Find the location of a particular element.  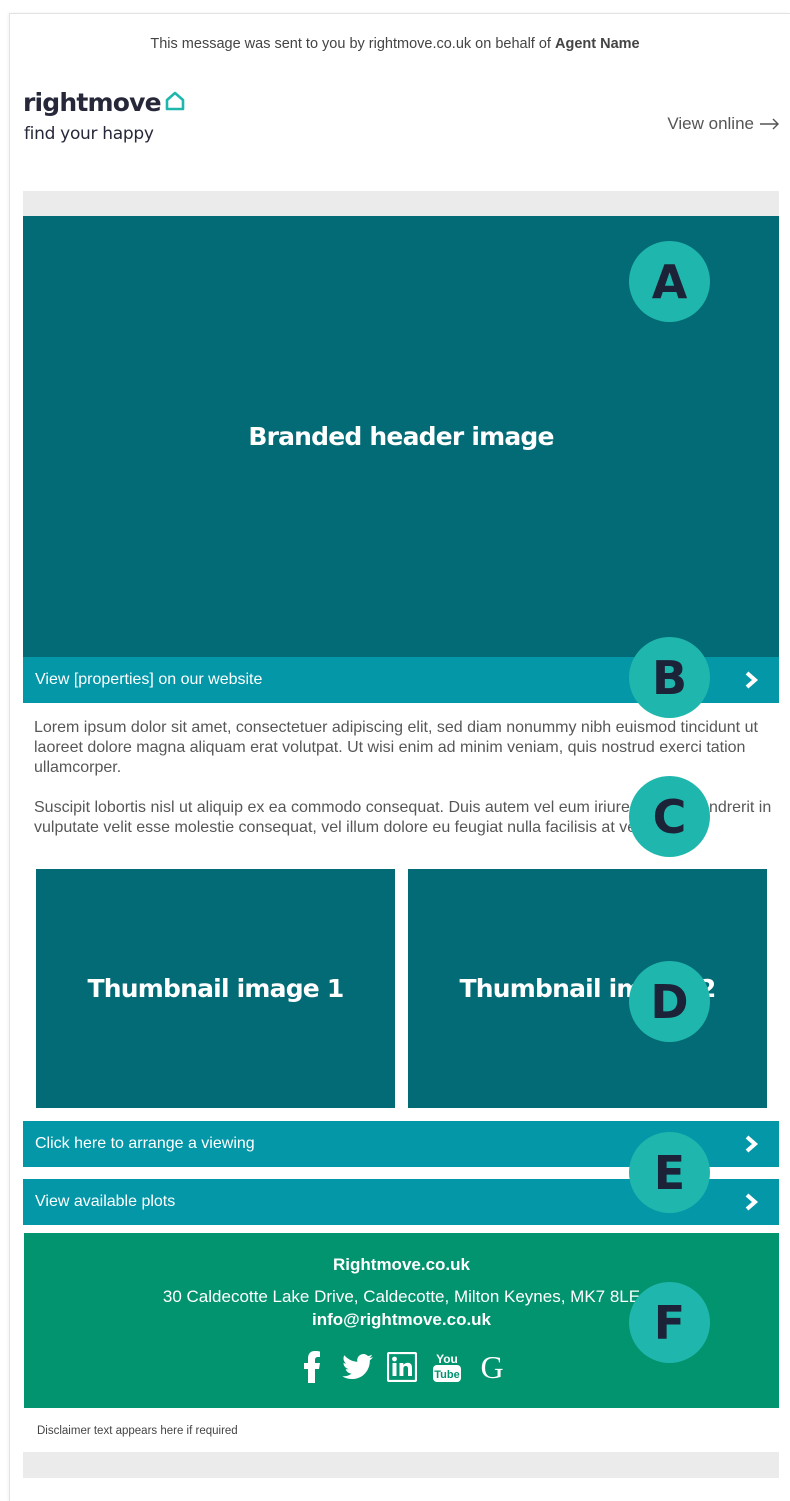

twitter-icon is located at coordinates (357, 1367).